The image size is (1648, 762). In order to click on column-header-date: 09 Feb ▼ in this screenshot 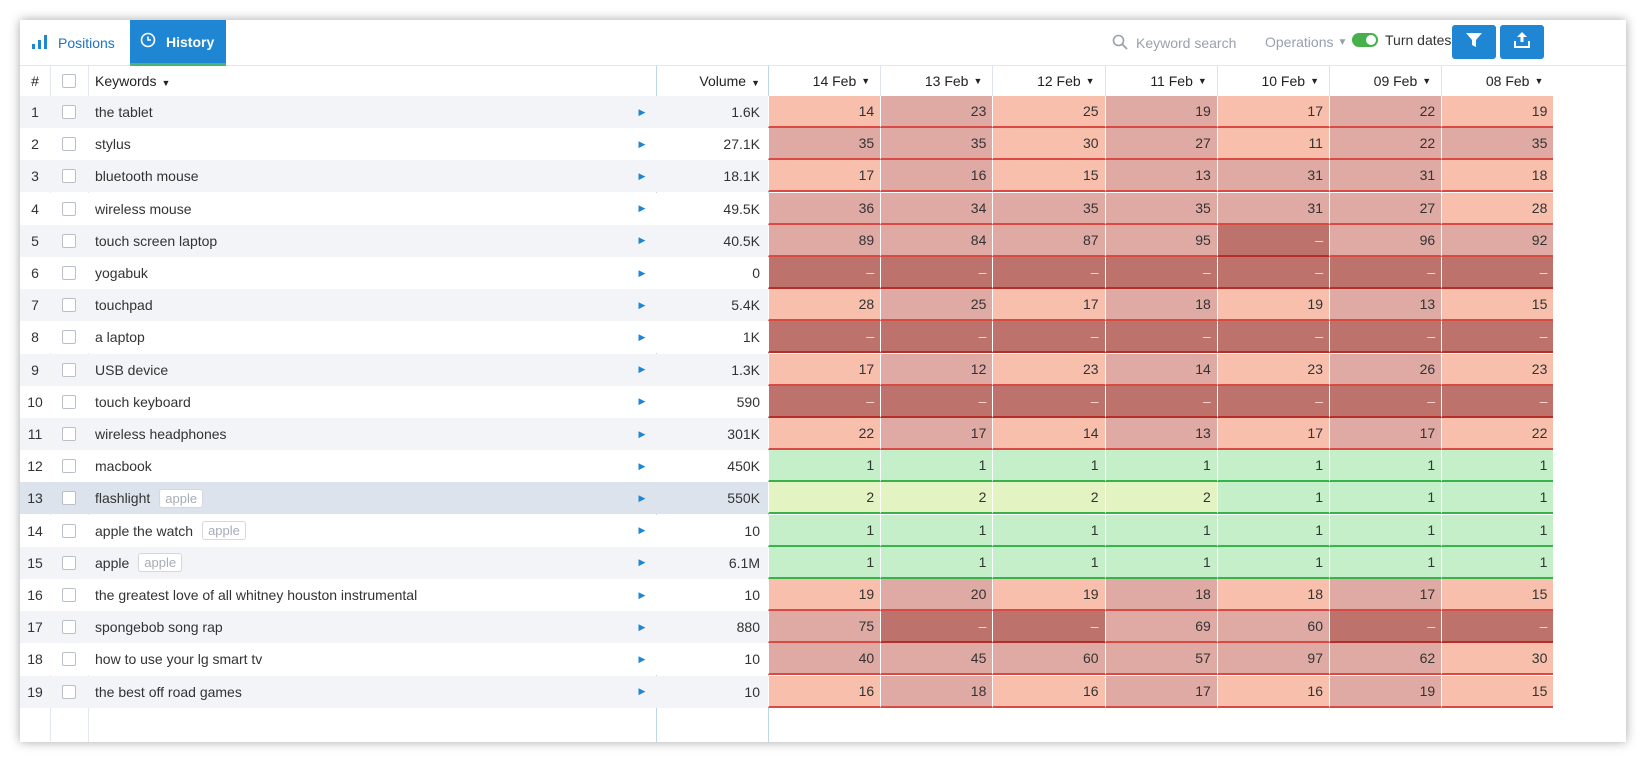, I will do `click(1385, 81)`.